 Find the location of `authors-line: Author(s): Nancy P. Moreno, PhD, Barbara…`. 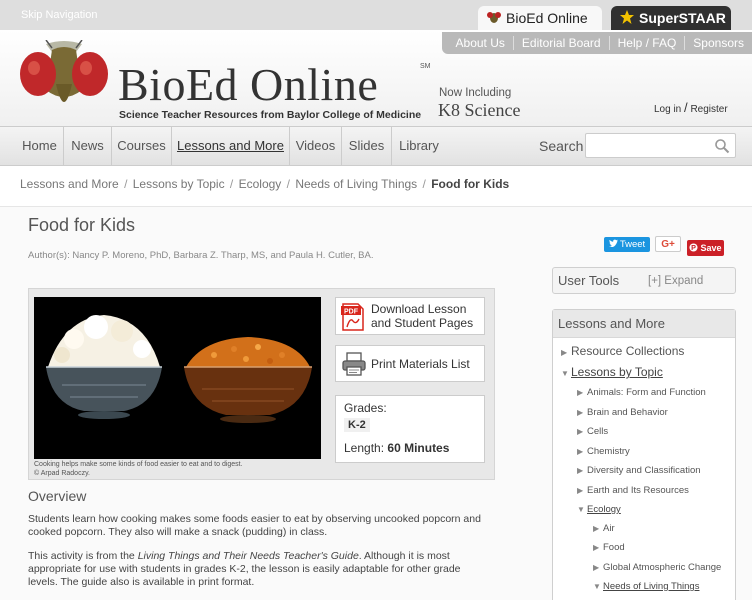

authors-line: Author(s): Nancy P. Moreno, PhD, Barbara… is located at coordinates (201, 255).